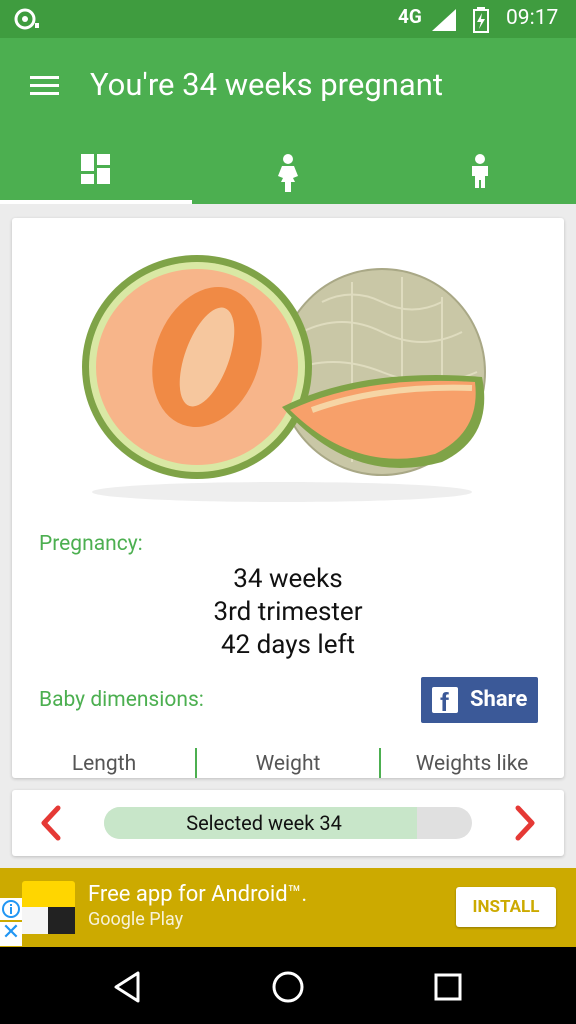 The width and height of the screenshot is (576, 1024). I want to click on column-header-weight: Weight, so click(288, 764).